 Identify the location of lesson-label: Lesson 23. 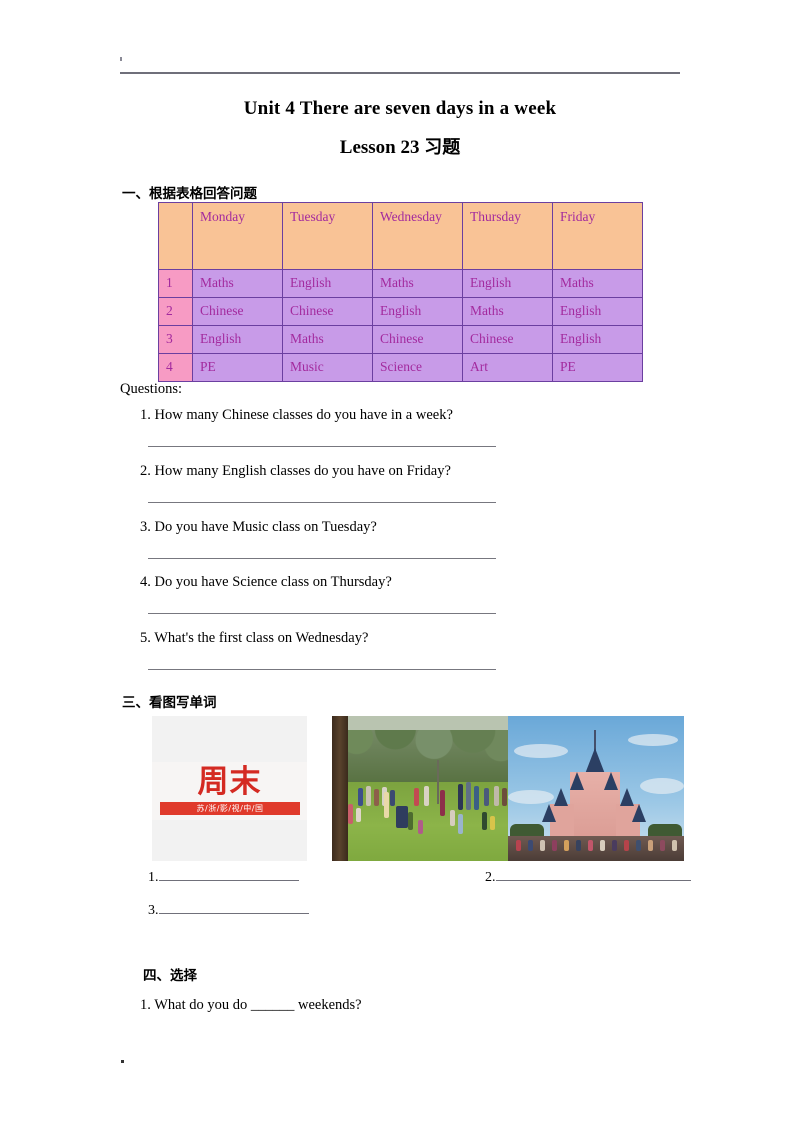
(382, 147).